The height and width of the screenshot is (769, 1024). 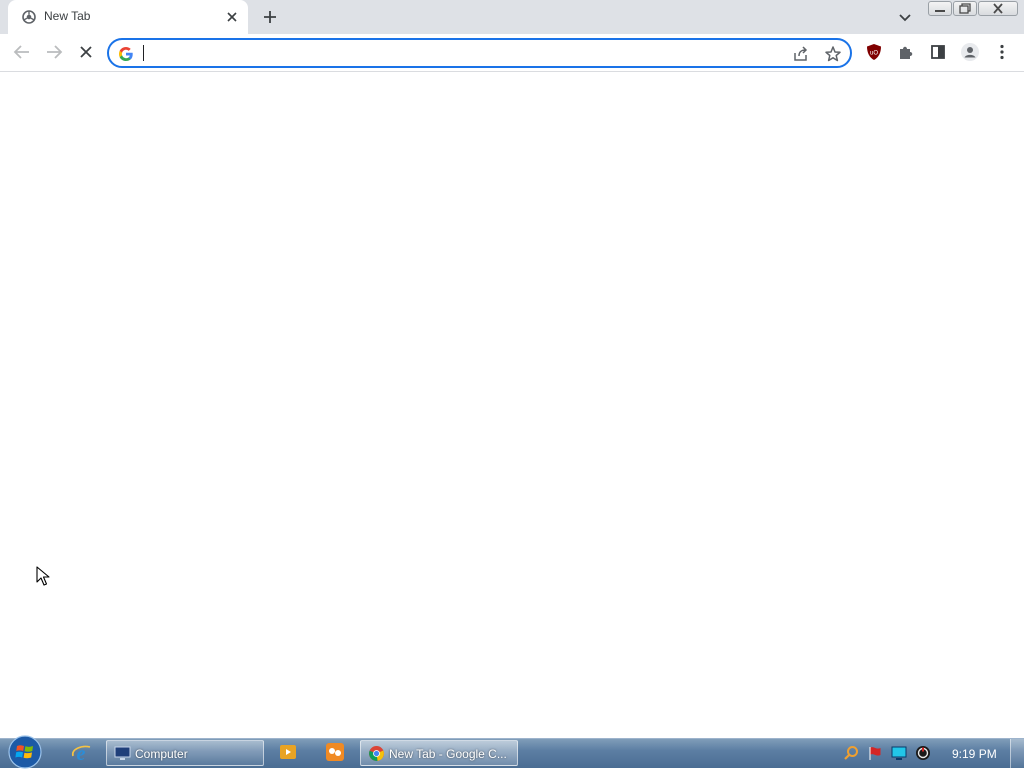 What do you see at coordinates (801, 54) in the screenshot?
I see `share-icon` at bounding box center [801, 54].